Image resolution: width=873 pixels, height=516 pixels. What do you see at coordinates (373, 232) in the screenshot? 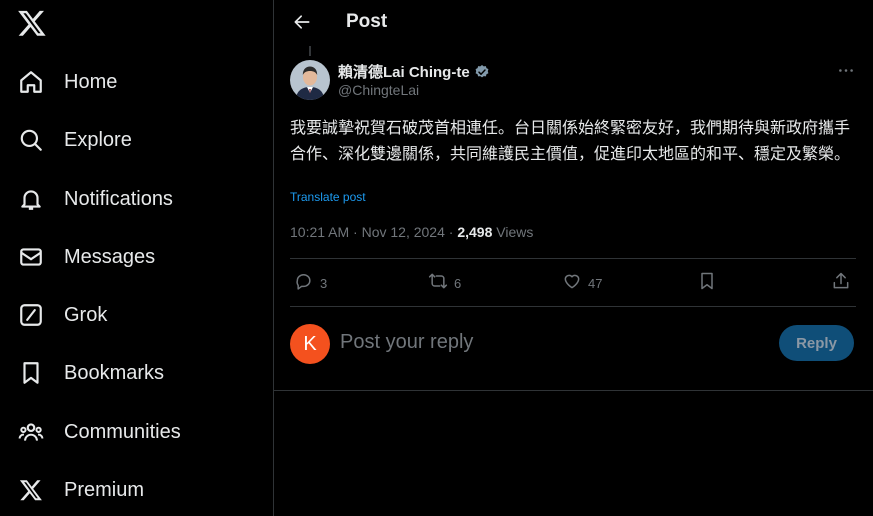
I see `post-timestamp: 10:21 AM · Nov 12, 2024 ·` at bounding box center [373, 232].